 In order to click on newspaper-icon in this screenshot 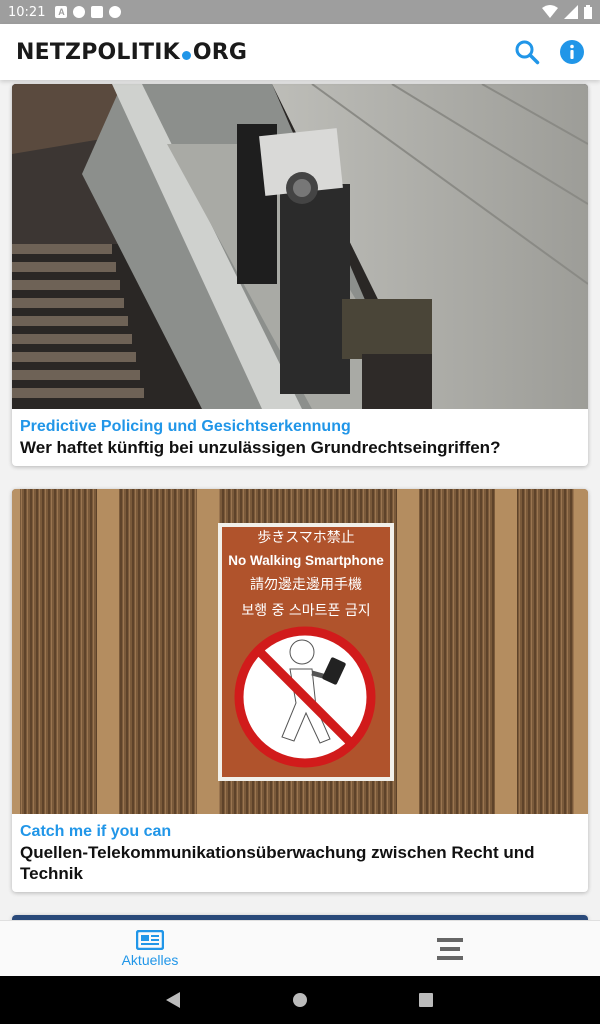, I will do `click(150, 939)`.